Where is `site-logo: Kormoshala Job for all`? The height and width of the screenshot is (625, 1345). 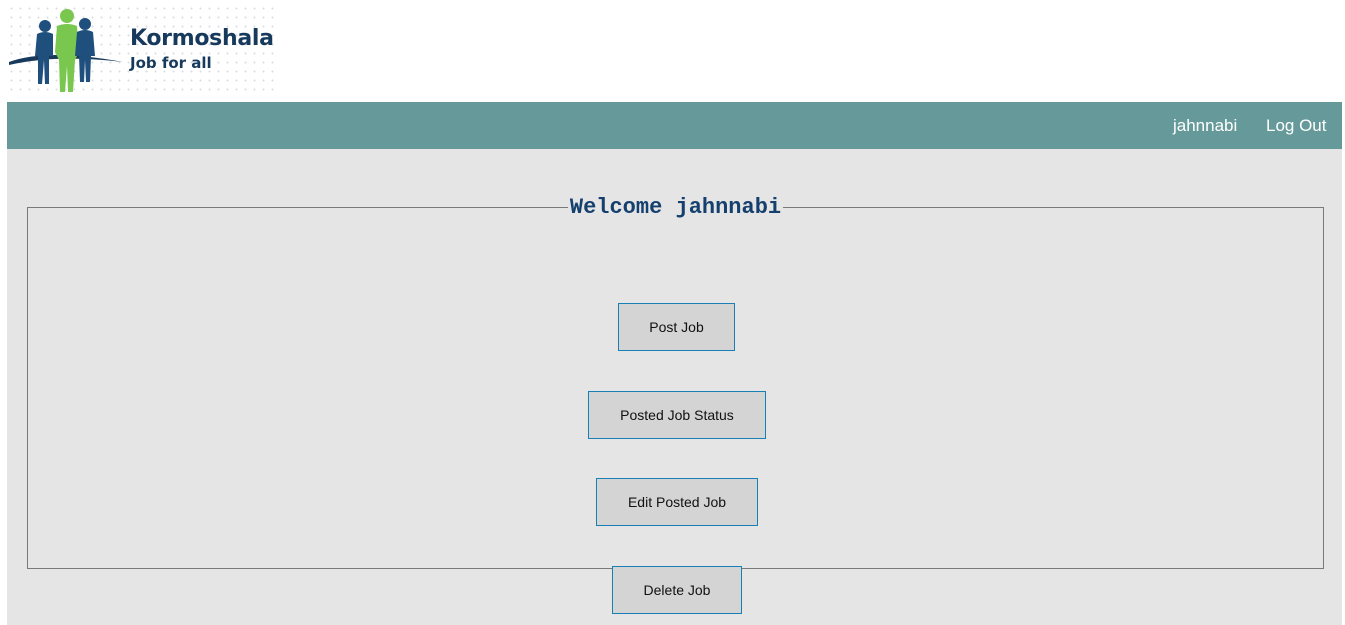
site-logo: Kormoshala Job for all is located at coordinates (141, 50).